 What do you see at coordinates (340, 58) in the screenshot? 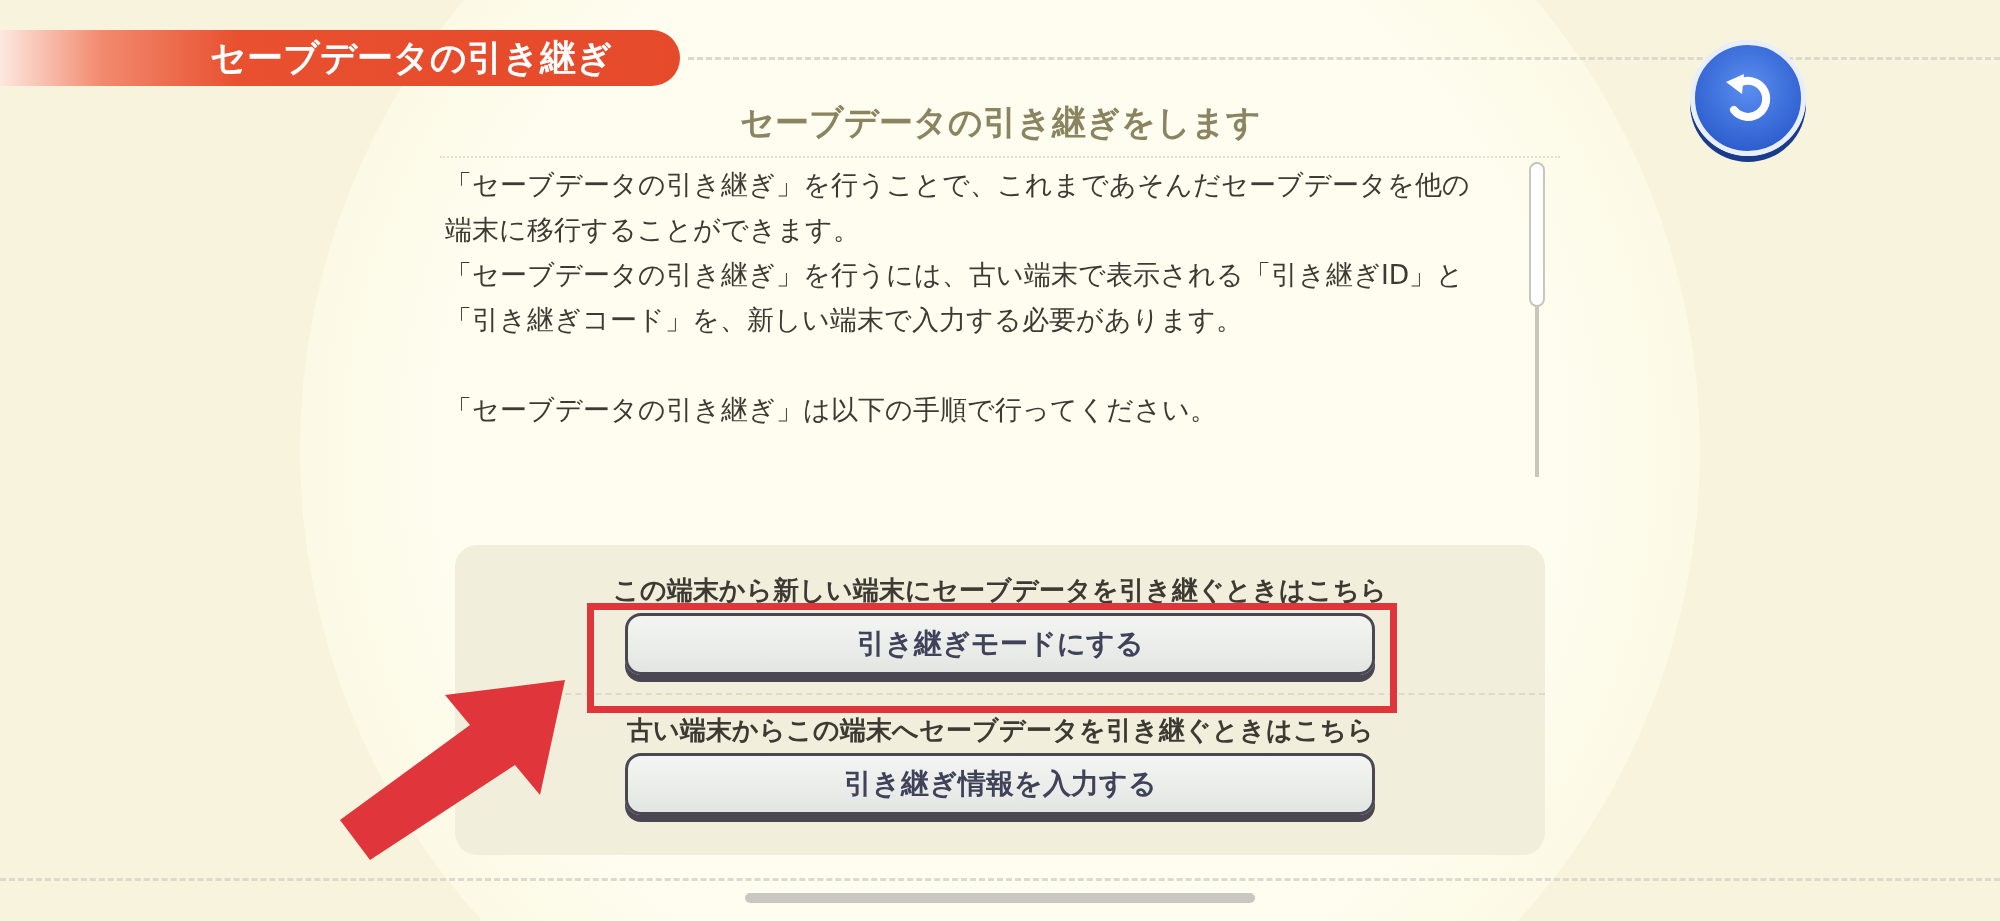
I see `screen-title: セーブデータの引き継ぎ` at bounding box center [340, 58].